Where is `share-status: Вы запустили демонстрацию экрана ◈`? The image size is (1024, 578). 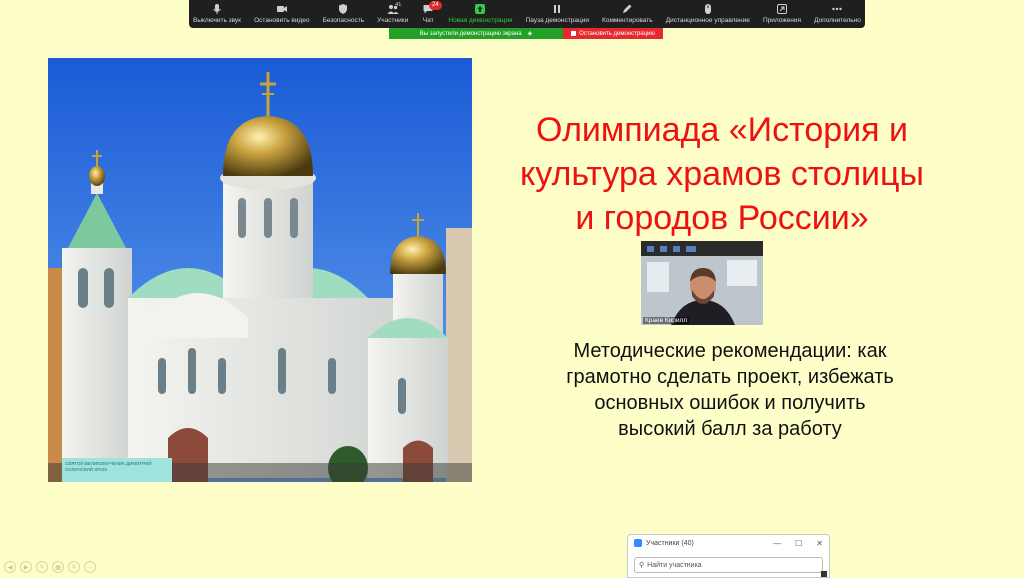 share-status: Вы запустили демонстрацию экрана ◈ is located at coordinates (476, 33).